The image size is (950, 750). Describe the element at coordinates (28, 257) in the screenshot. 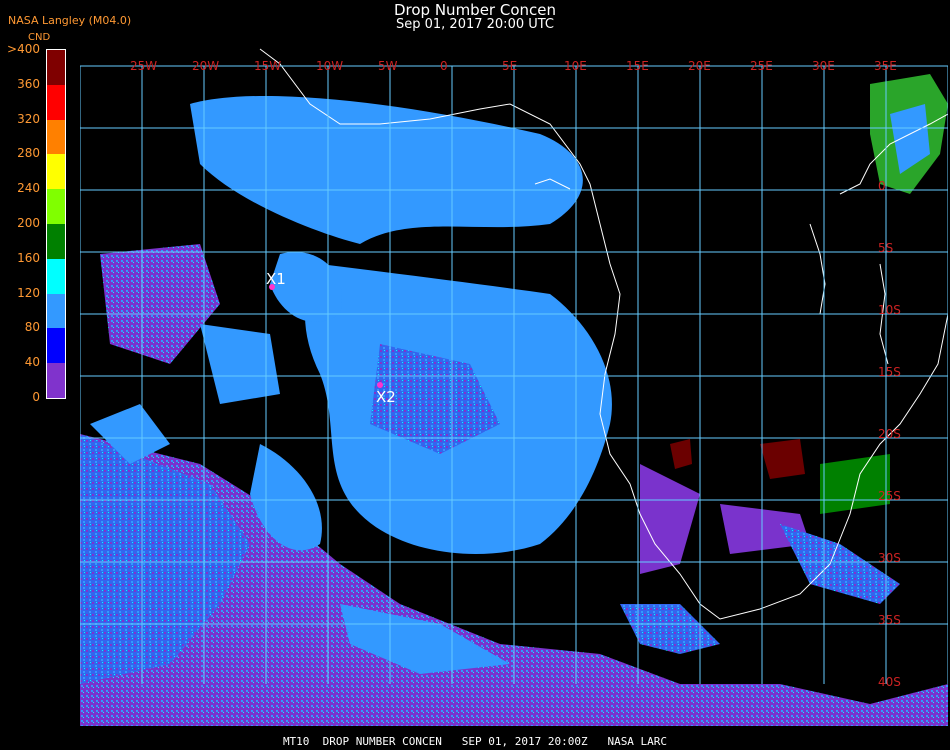

I see `colorbar-tick-label: 160` at that location.